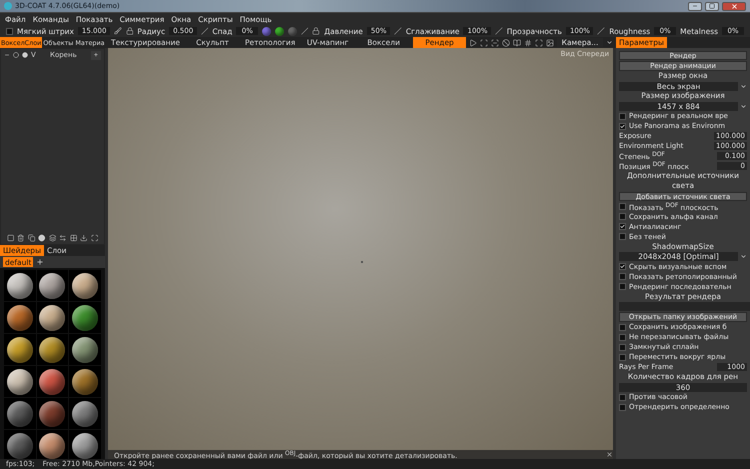 This screenshot has width=750, height=469. Describe the element at coordinates (52, 238) in the screenshot. I see `layers-icon` at that location.